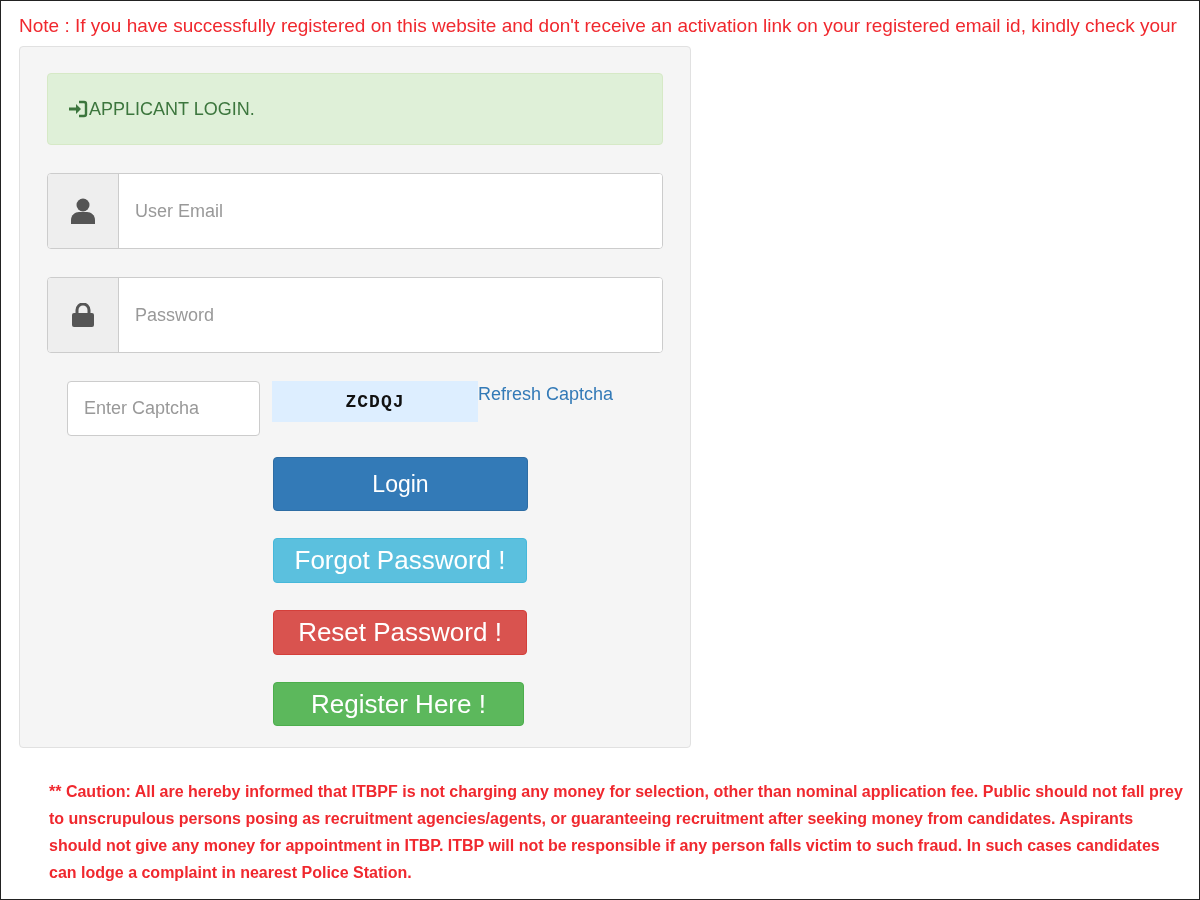 This screenshot has height=900, width=1200. Describe the element at coordinates (355, 211) in the screenshot. I see `email-field: User Email` at that location.